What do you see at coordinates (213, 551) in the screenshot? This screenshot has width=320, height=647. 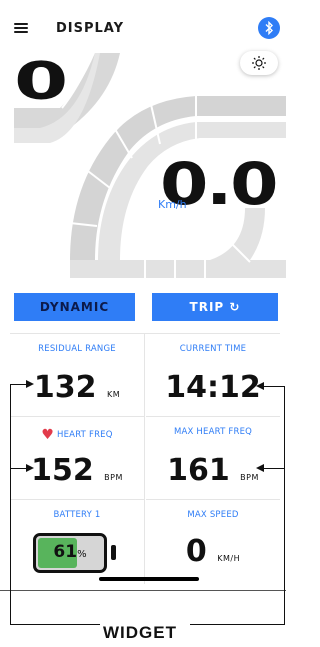 I see `widget-value: 0 KM/H` at bounding box center [213, 551].